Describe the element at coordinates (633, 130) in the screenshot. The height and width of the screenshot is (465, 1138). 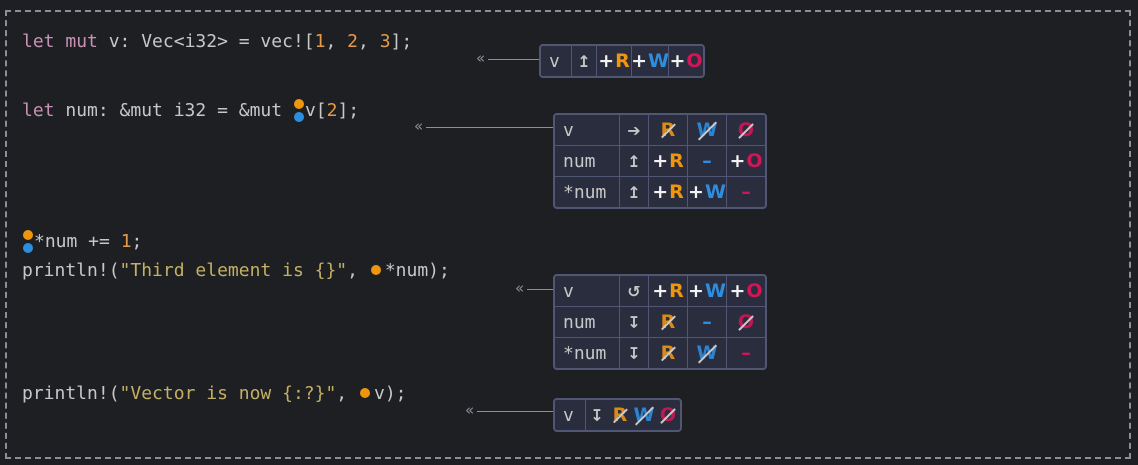
I see `arrow-right-icon: ➔` at that location.